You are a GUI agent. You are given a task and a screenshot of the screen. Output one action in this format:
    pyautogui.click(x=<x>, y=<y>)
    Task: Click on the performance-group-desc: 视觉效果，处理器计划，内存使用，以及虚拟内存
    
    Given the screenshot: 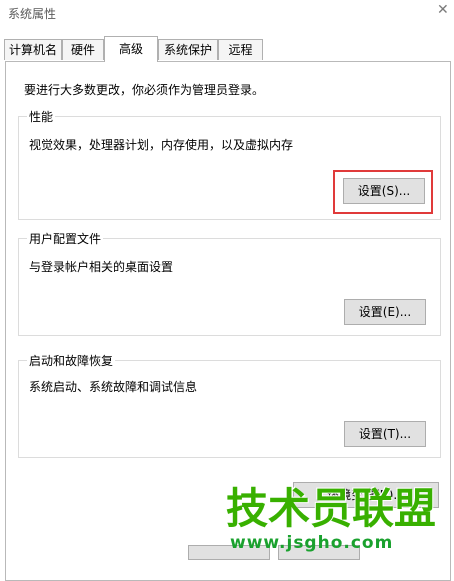 What is the action you would take?
    pyautogui.click(x=161, y=145)
    